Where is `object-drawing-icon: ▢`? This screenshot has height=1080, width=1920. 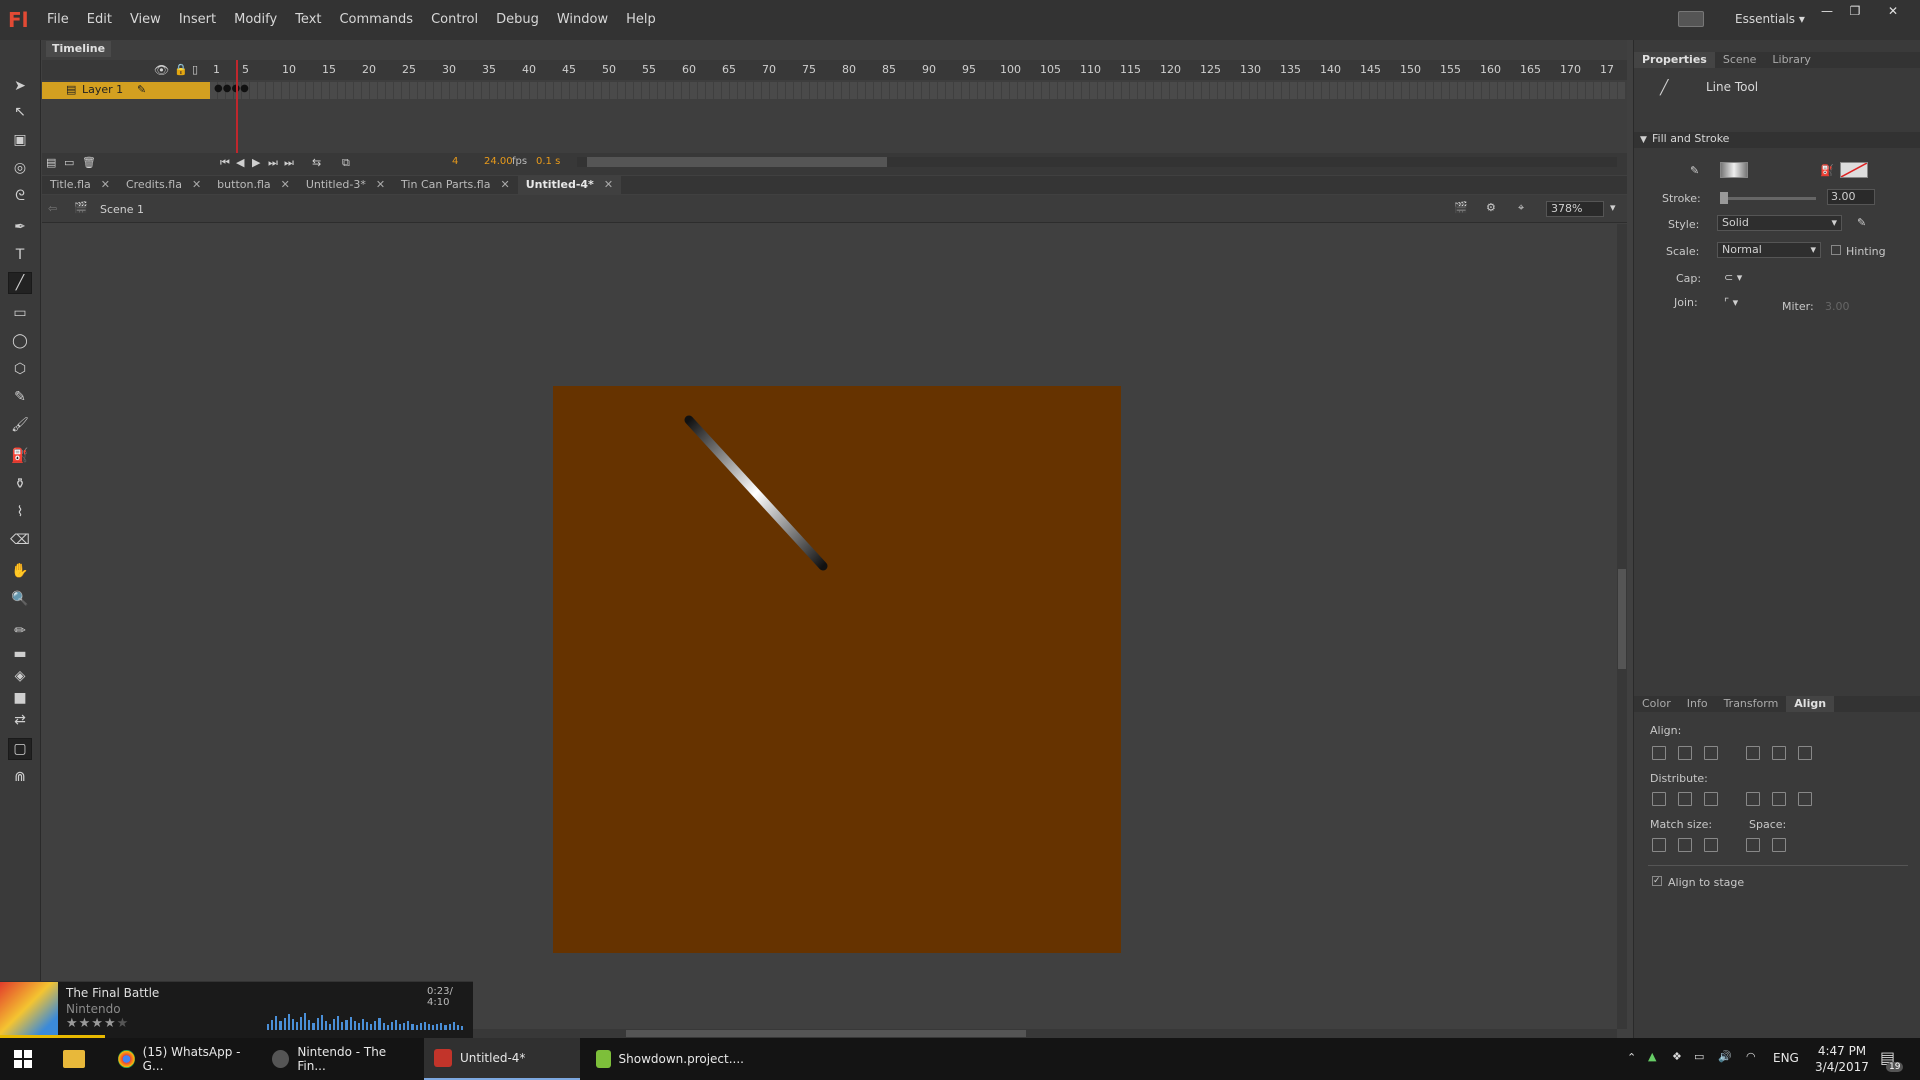
object-drawing-icon: ▢ is located at coordinates (20, 749).